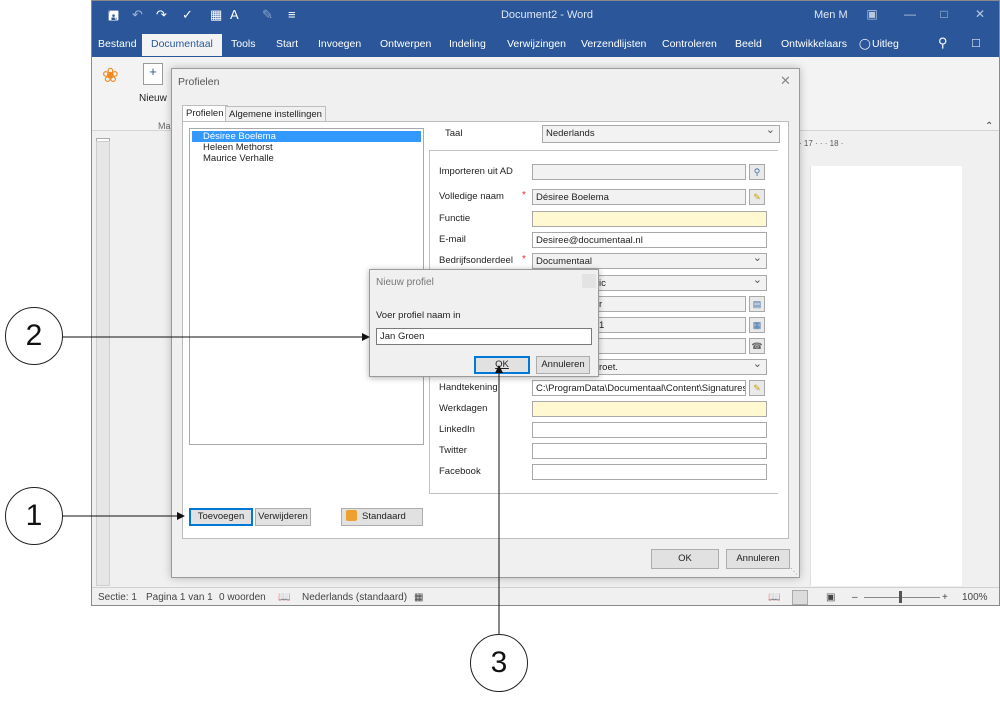 This screenshot has height=706, width=1000. Describe the element at coordinates (34, 336) in the screenshot. I see `callout-2: 2` at that location.